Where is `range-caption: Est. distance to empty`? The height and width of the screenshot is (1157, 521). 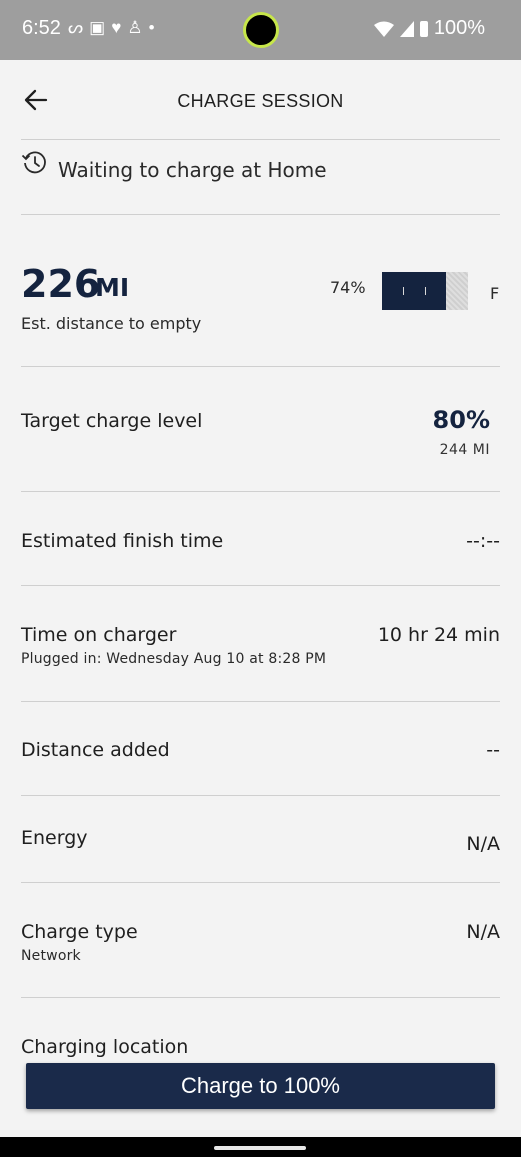
range-caption: Est. distance to empty is located at coordinates (111, 323).